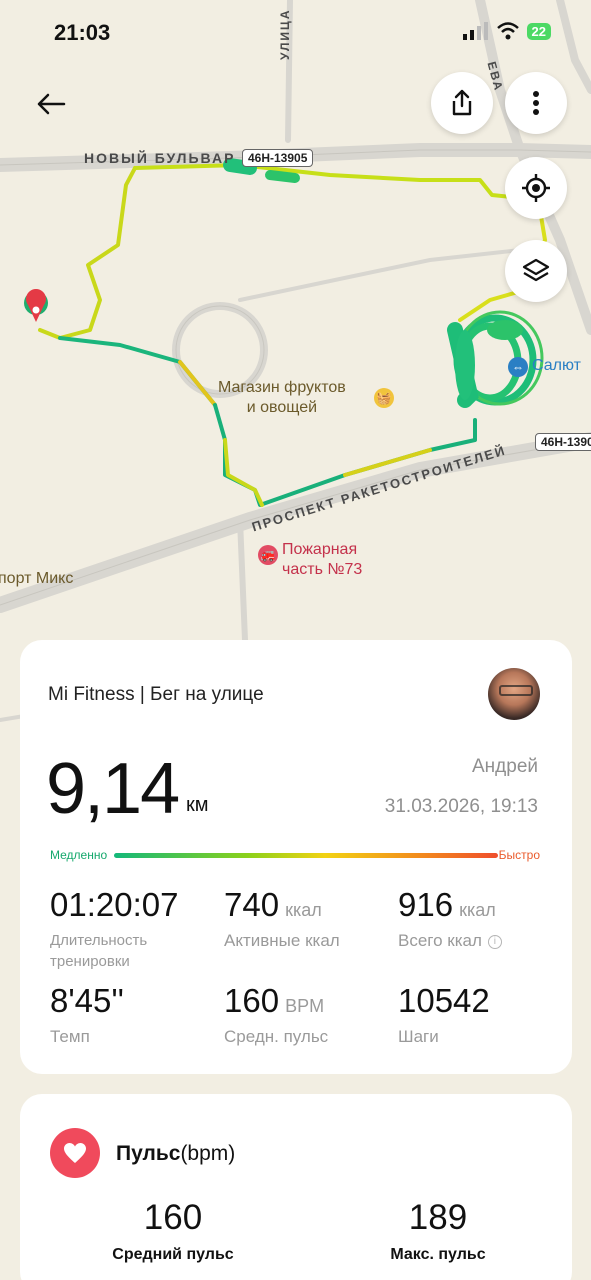 The width and height of the screenshot is (591, 1280). I want to click on locate-icon, so click(536, 188).